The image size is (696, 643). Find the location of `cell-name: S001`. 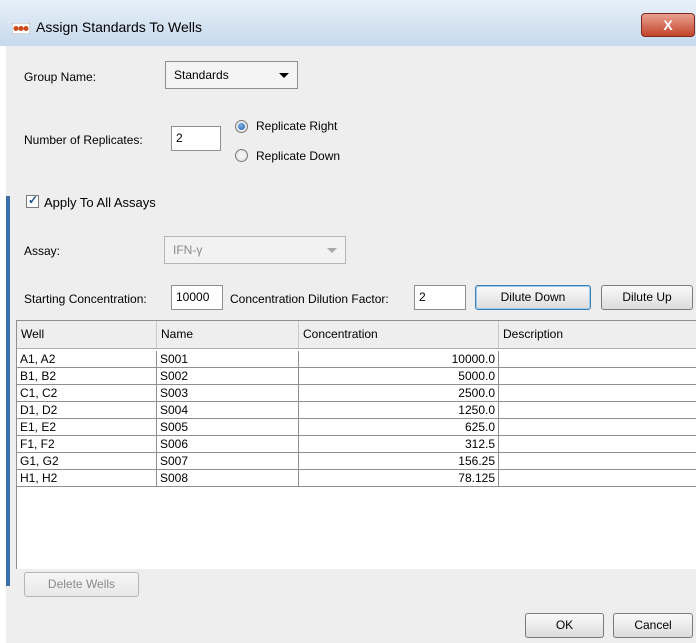

cell-name: S001 is located at coordinates (228, 359).